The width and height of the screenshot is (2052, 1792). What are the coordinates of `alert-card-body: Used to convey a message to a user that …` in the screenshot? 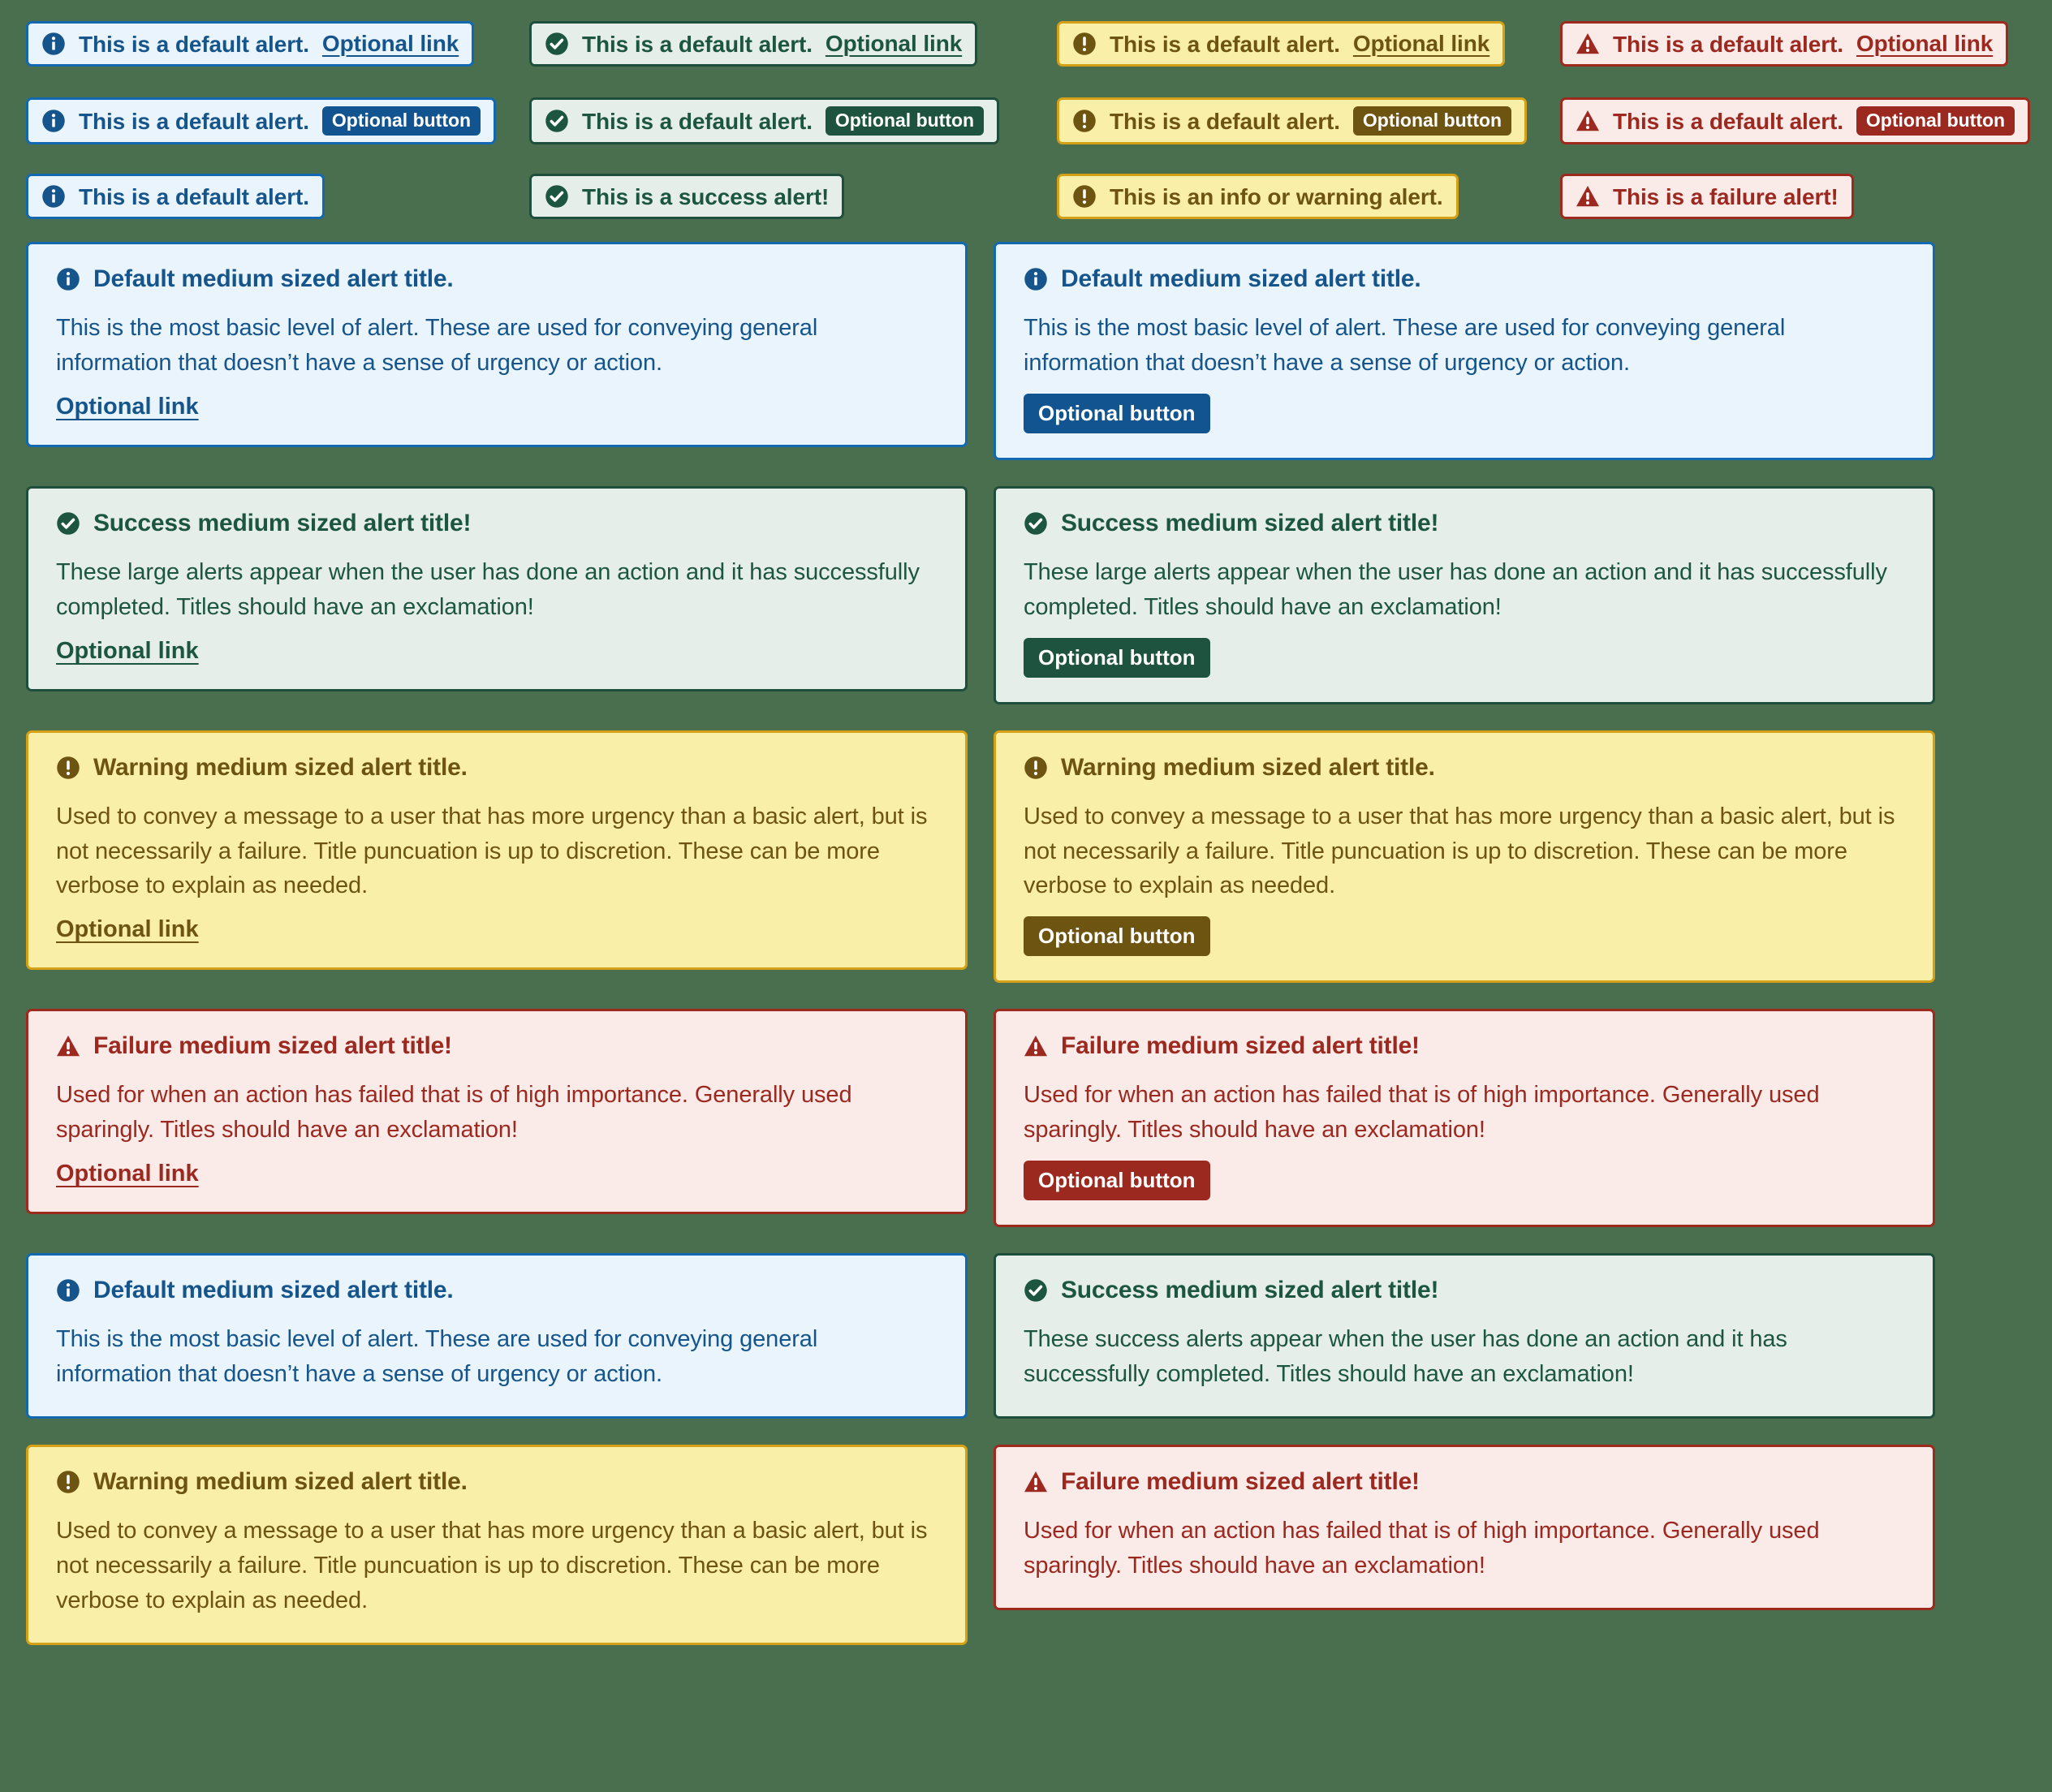 It's located at (492, 1565).